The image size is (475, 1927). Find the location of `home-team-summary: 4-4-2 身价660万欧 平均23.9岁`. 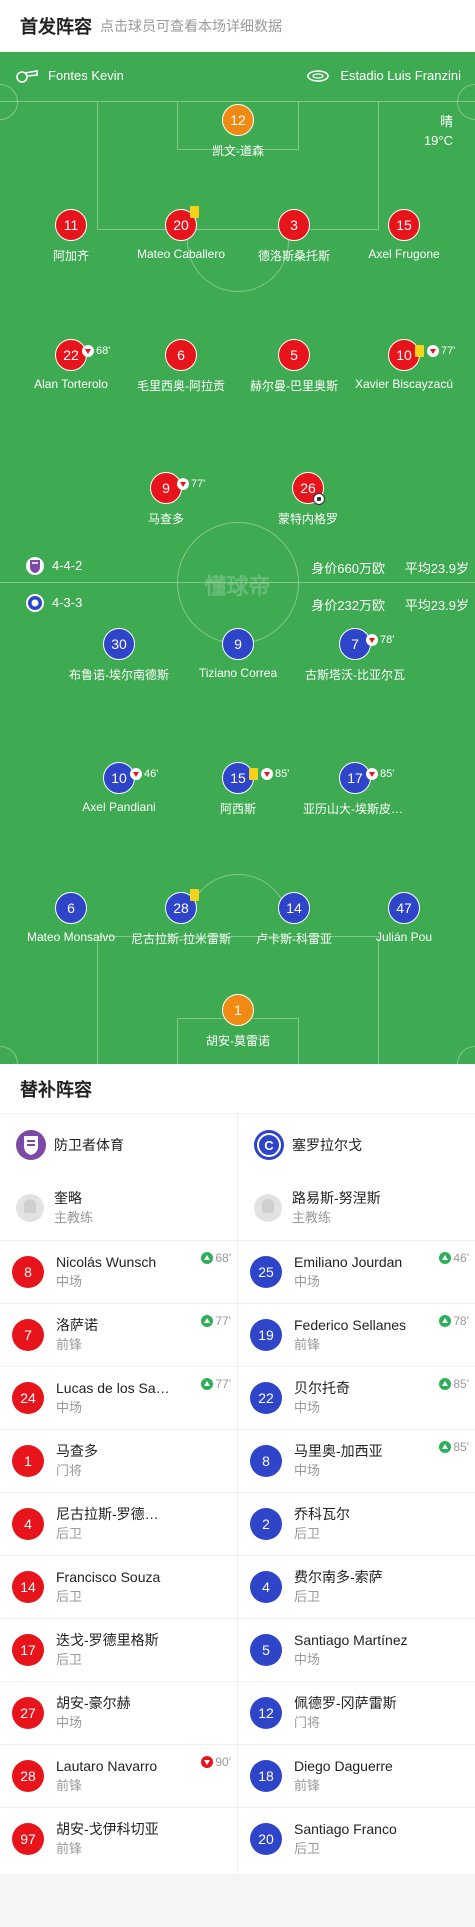

home-team-summary: 4-4-2 身价660万欧 平均23.9岁 is located at coordinates (237, 566).